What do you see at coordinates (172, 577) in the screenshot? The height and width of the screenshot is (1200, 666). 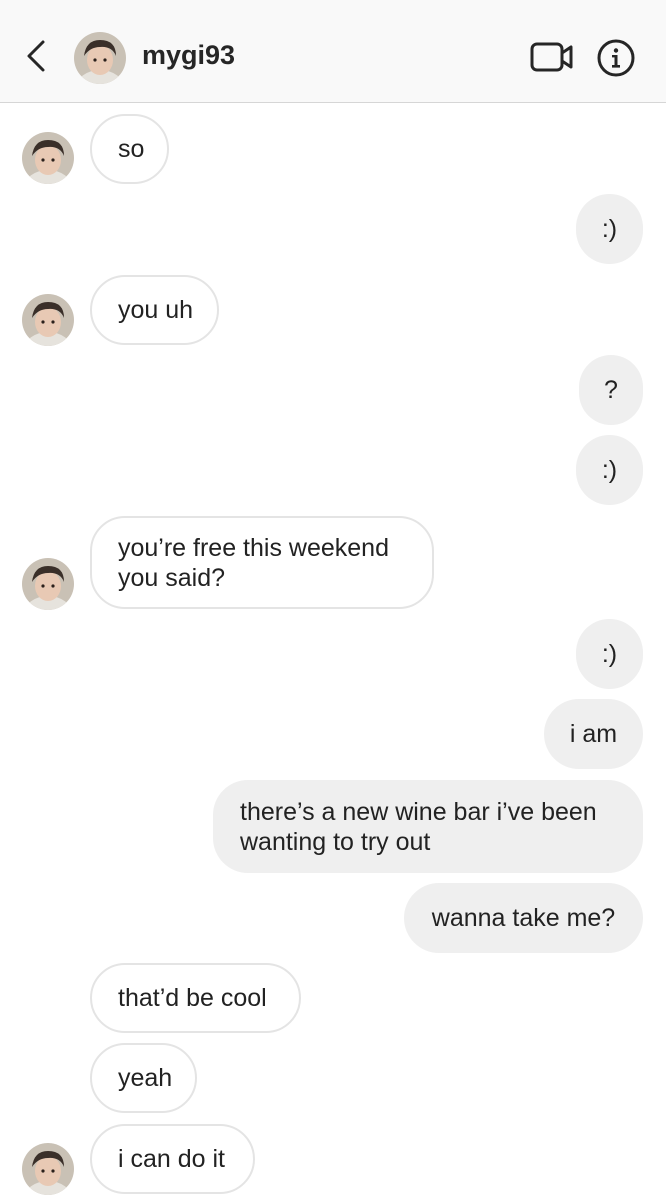 I see `message-line: you said?` at bounding box center [172, 577].